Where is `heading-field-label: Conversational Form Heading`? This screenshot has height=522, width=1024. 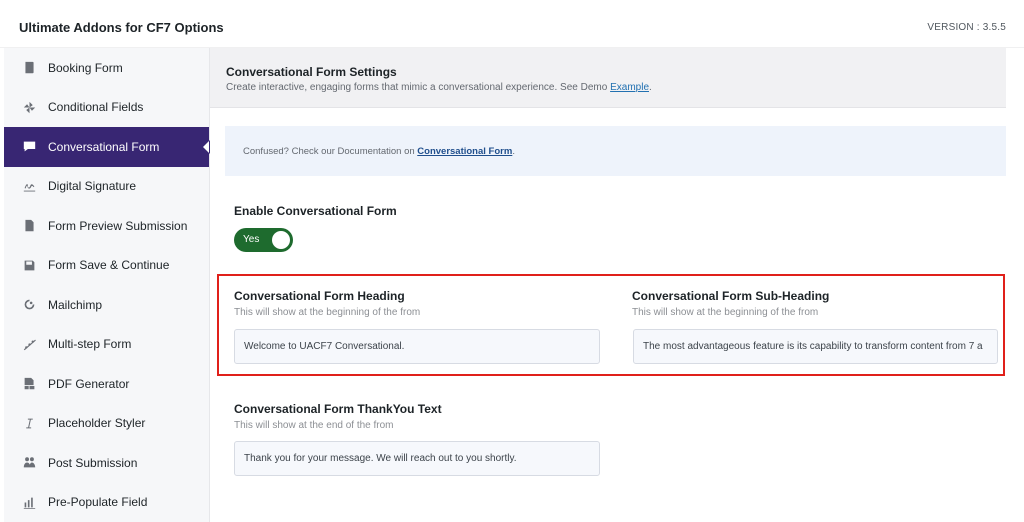
heading-field-label: Conversational Form Heading is located at coordinates (319, 296).